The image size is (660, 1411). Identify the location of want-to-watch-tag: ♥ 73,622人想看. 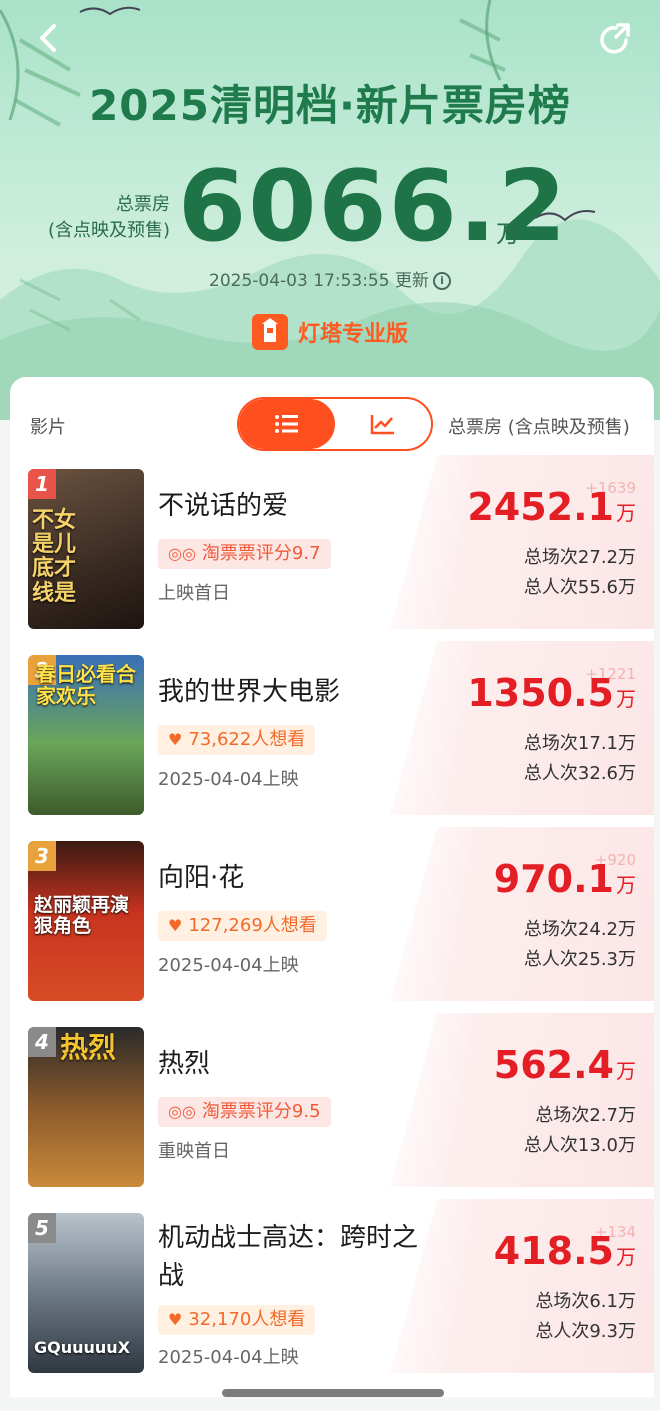
(237, 740).